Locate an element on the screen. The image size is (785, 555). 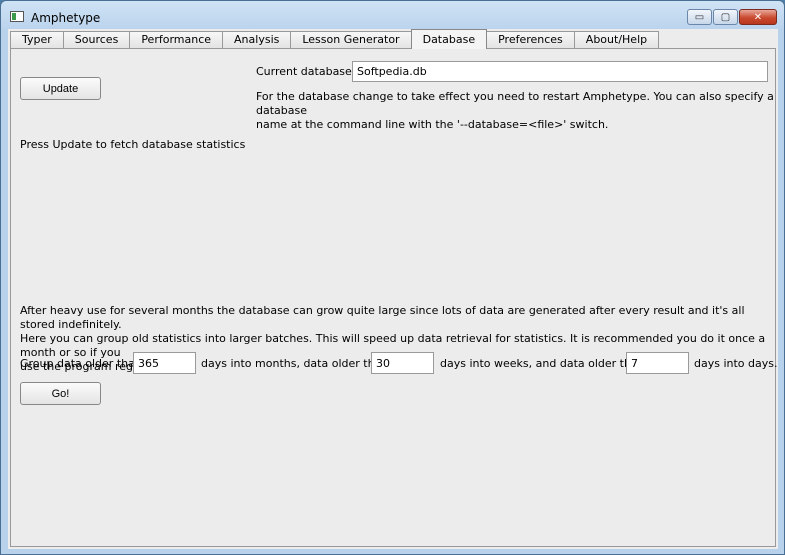
title-bar: Amphetype ▭ ▢ ✕ is located at coordinates (392, 15).